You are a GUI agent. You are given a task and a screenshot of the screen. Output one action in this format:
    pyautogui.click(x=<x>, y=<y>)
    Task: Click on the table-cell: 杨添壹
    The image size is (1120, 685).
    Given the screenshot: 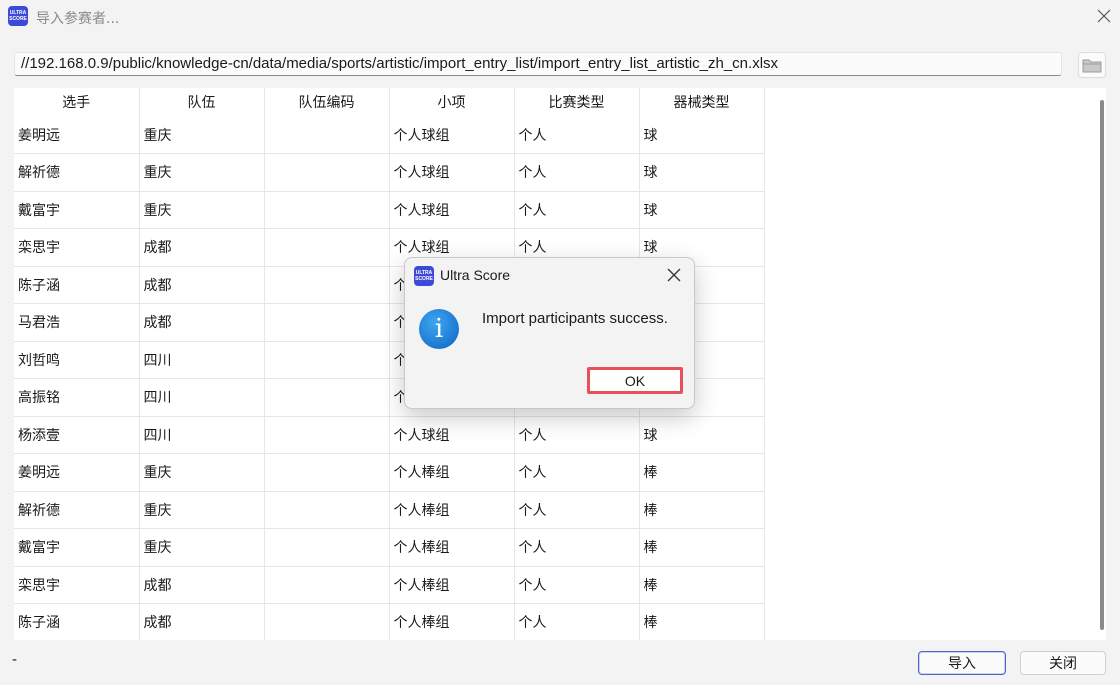 What is the action you would take?
    pyautogui.click(x=77, y=435)
    